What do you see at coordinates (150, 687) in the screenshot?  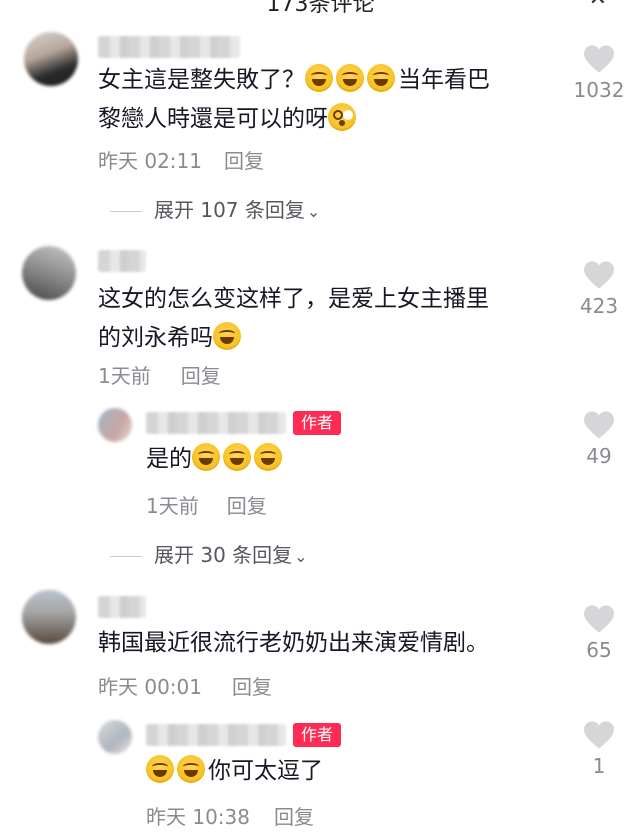 I see `comment-time: 昨天 00:01` at bounding box center [150, 687].